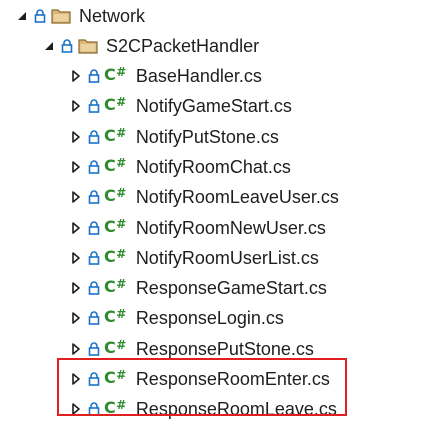 The width and height of the screenshot is (436, 424). Describe the element at coordinates (237, 196) in the screenshot. I see `file-label: NotifyRoomLeaveUser.cs` at that location.